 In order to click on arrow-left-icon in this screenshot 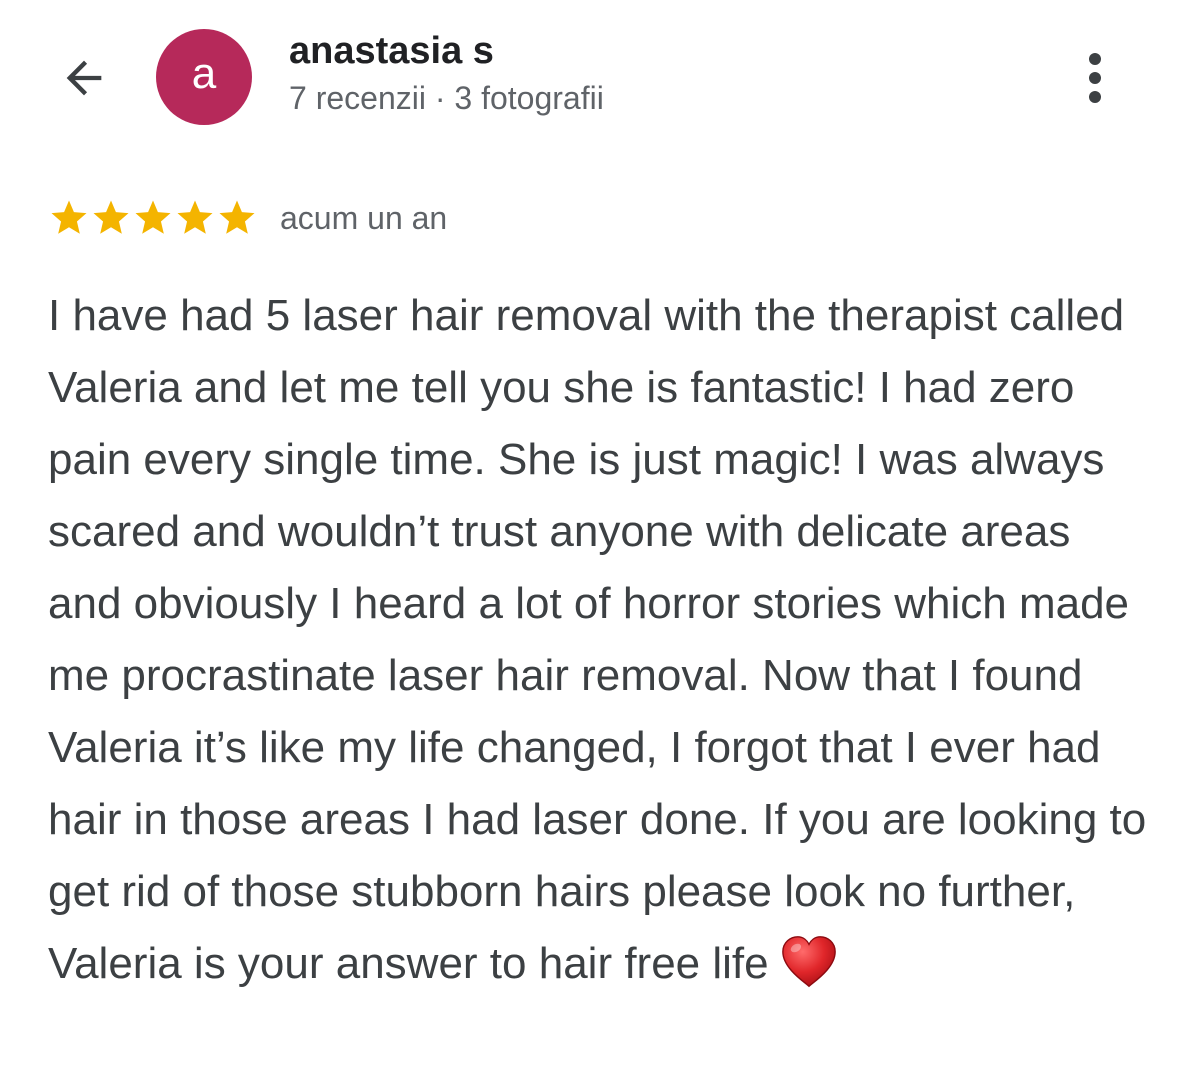, I will do `click(84, 78)`.